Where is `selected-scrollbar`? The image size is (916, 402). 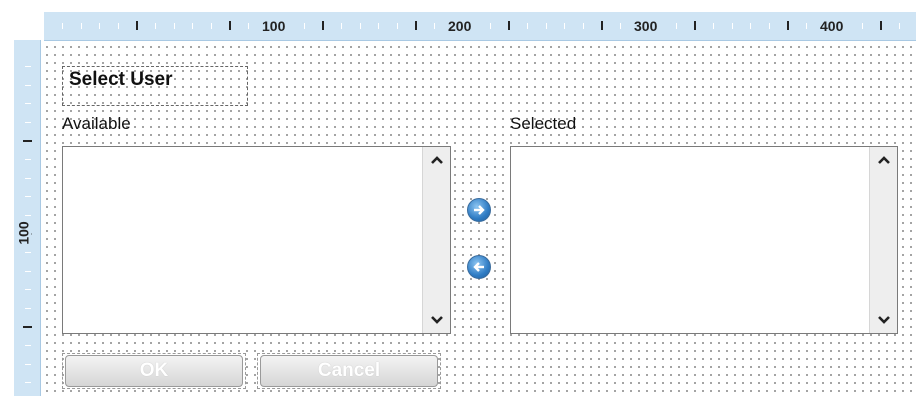 selected-scrollbar is located at coordinates (883, 240).